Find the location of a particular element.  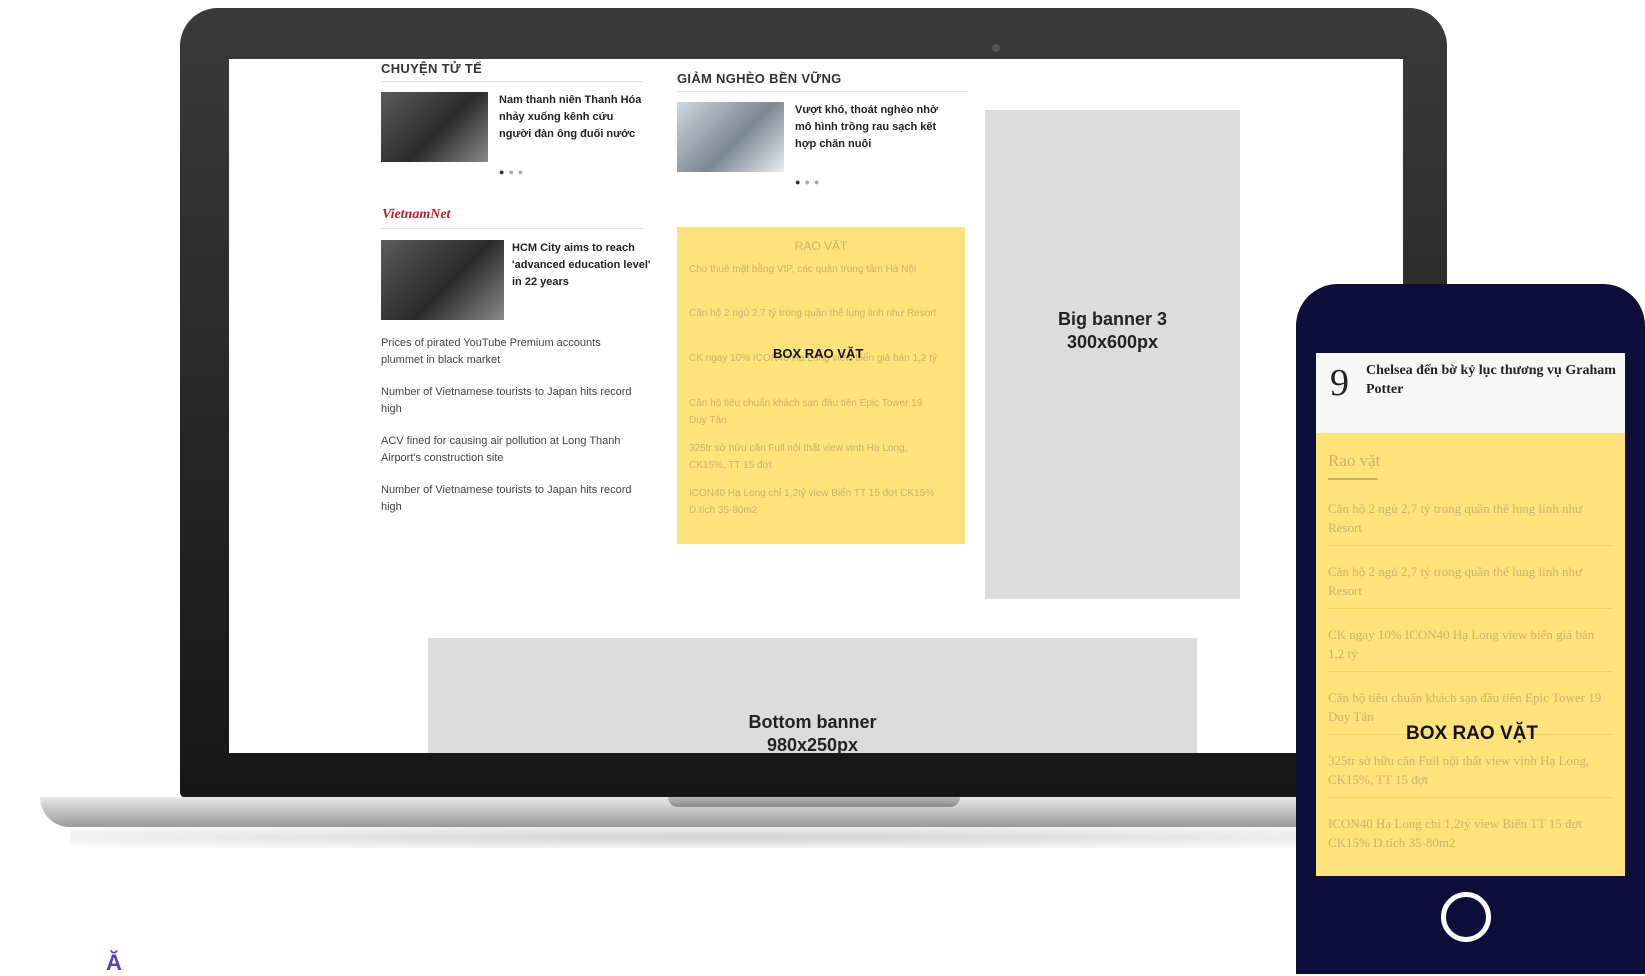

section-title-chuyen-tu-te: CHUYỆN TỬ TẾ is located at coordinates (431, 68).